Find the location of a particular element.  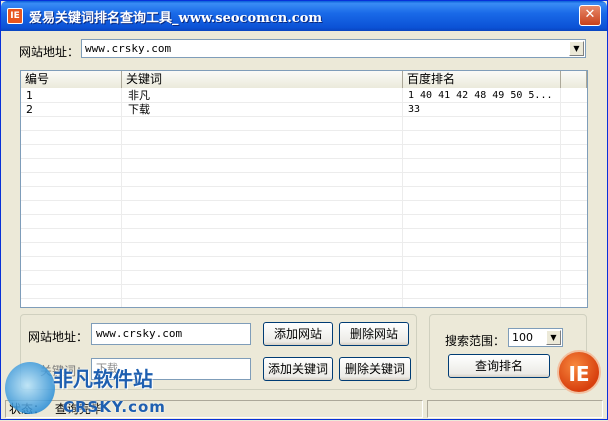

column-header-keyword: 关键词 is located at coordinates (262, 79).